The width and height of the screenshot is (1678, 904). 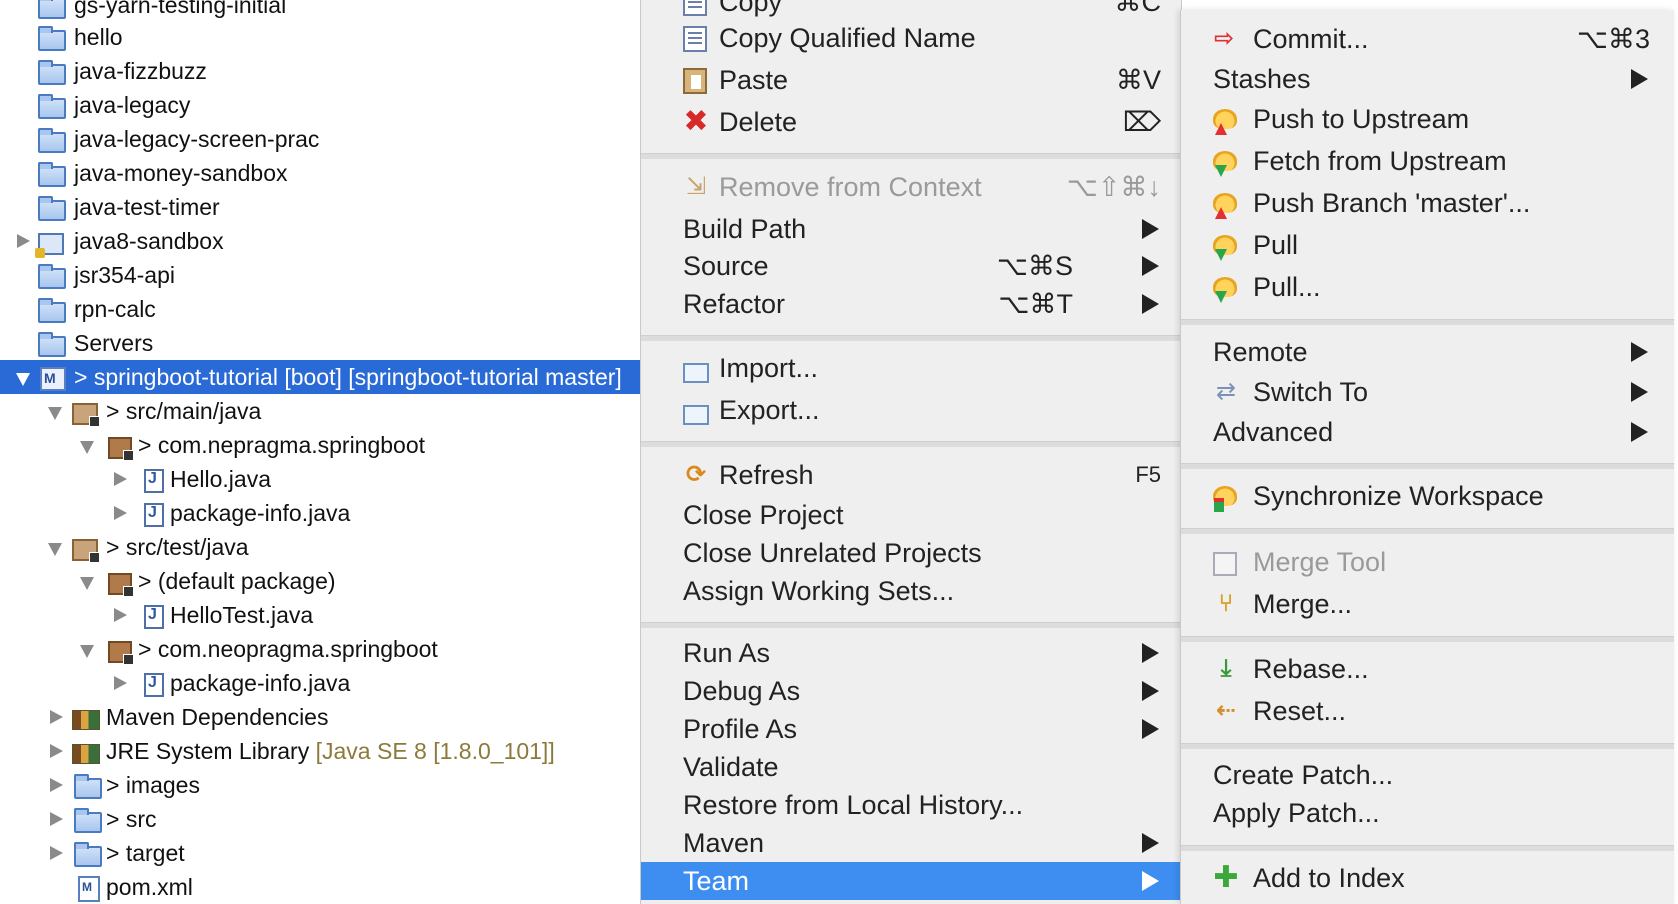 What do you see at coordinates (320, 207) in the screenshot?
I see `tree-item-java-test-timer: java-test-timer` at bounding box center [320, 207].